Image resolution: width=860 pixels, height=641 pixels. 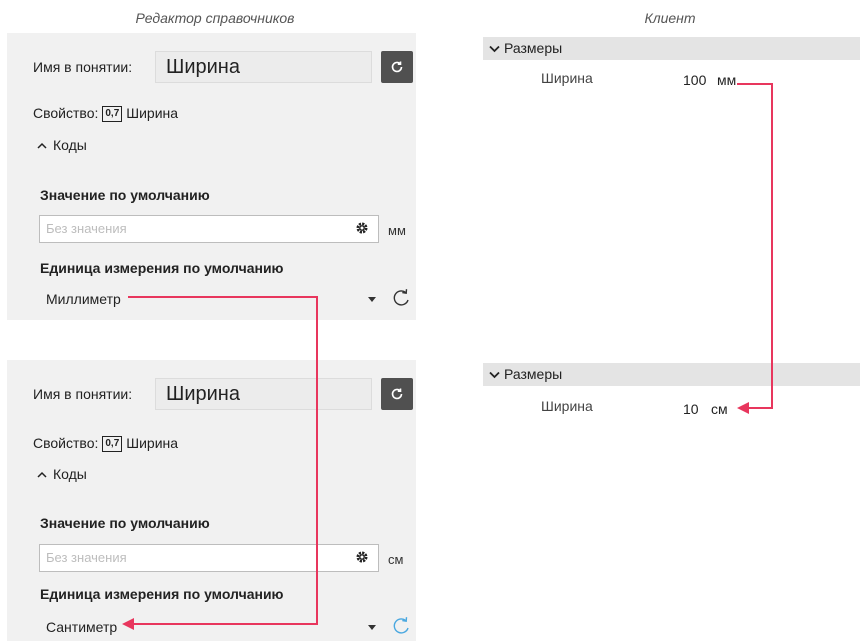 What do you see at coordinates (691, 409) in the screenshot?
I see `client-field-value: 10` at bounding box center [691, 409].